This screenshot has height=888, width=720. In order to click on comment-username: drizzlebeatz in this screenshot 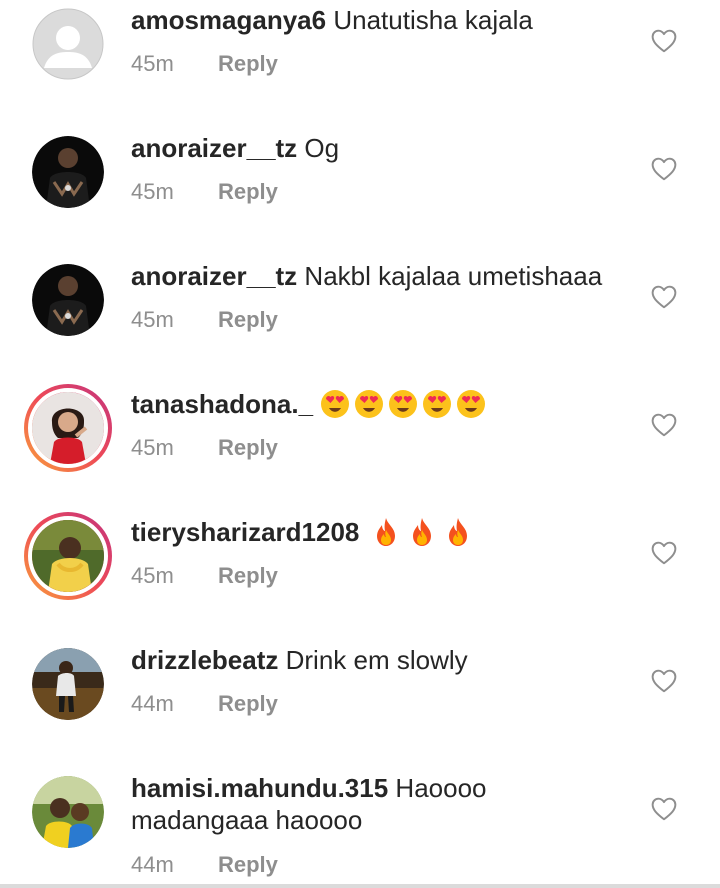, I will do `click(204, 660)`.